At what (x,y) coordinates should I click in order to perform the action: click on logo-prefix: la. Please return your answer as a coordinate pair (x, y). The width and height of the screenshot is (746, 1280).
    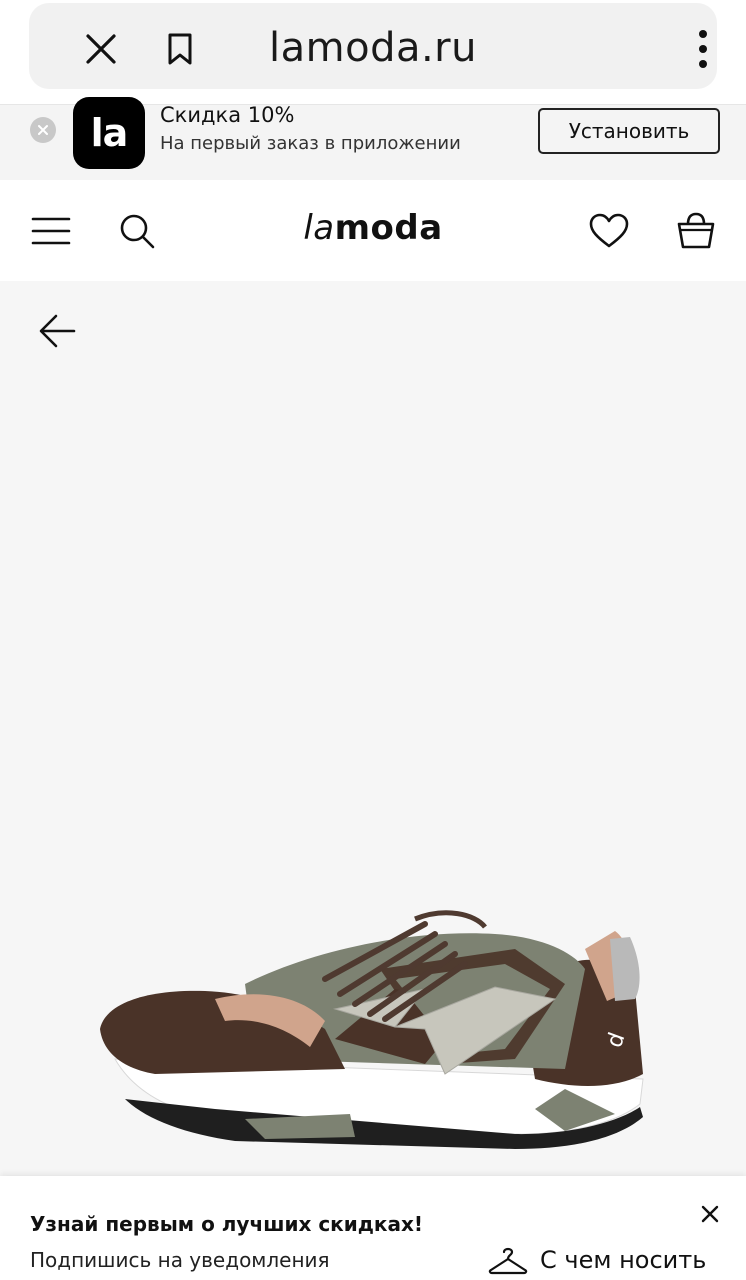
    Looking at the image, I should click on (319, 228).